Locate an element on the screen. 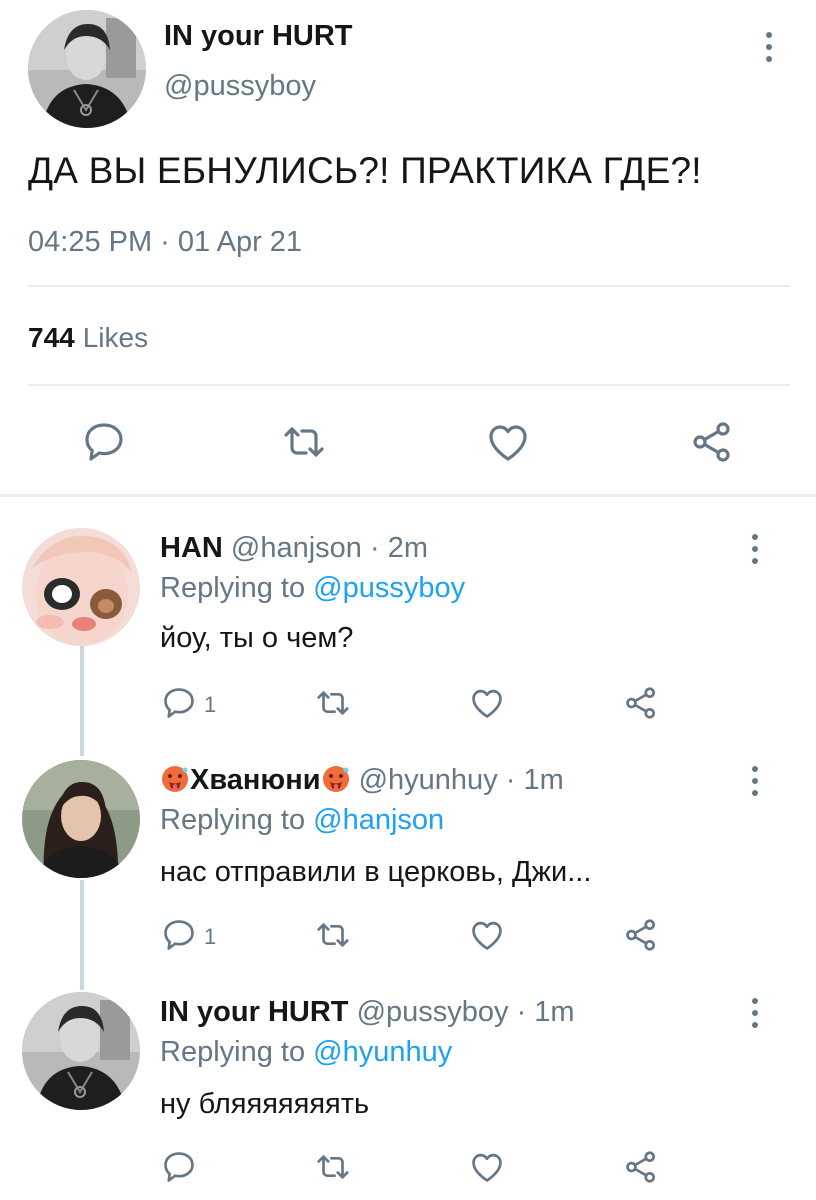 The width and height of the screenshot is (816, 1200). author-handle: @pussyboy is located at coordinates (240, 86).